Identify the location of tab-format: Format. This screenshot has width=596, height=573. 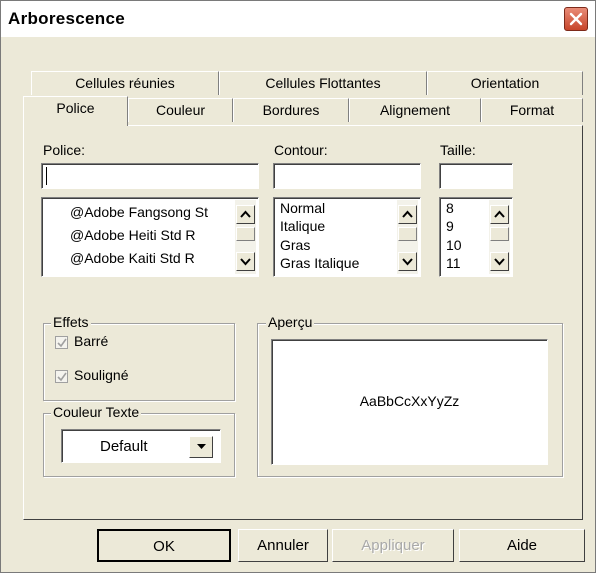
(532, 110).